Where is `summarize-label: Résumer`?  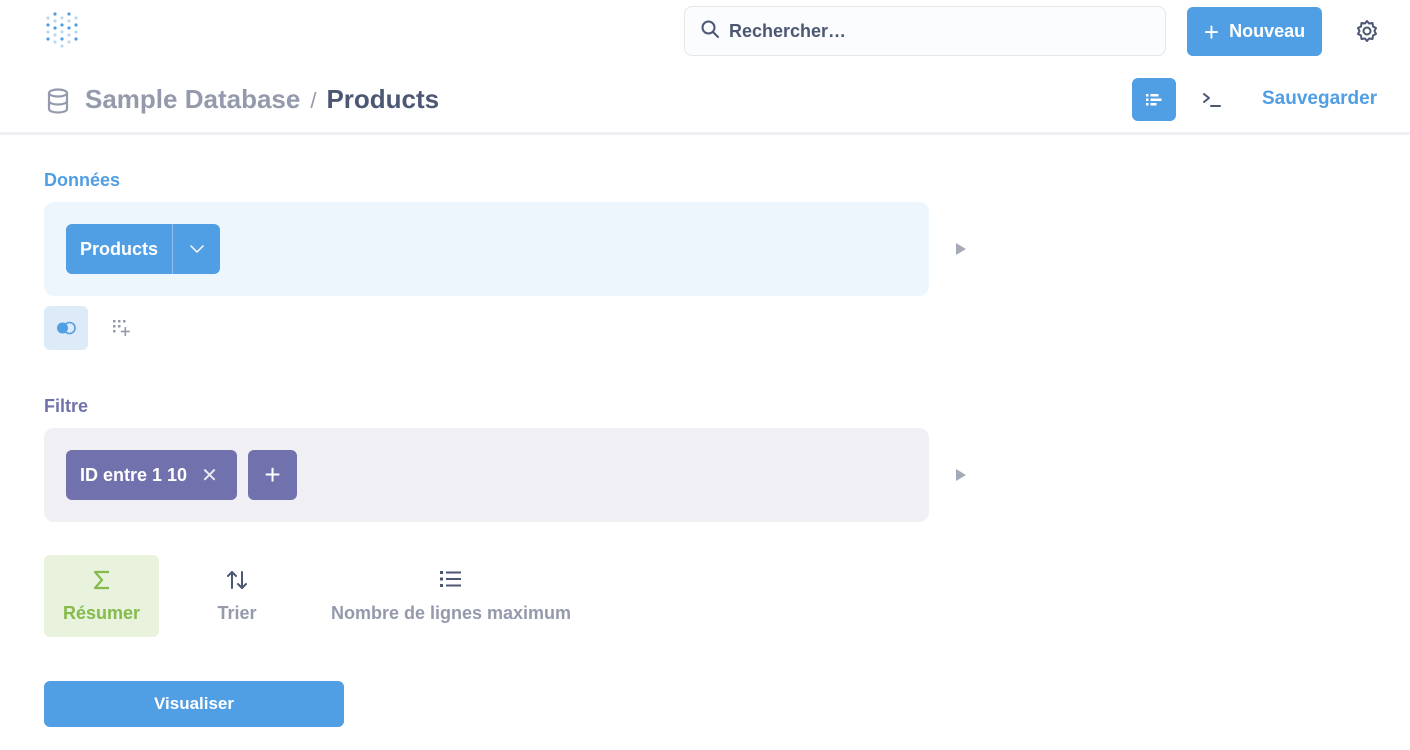
summarize-label: Résumer is located at coordinates (101, 612).